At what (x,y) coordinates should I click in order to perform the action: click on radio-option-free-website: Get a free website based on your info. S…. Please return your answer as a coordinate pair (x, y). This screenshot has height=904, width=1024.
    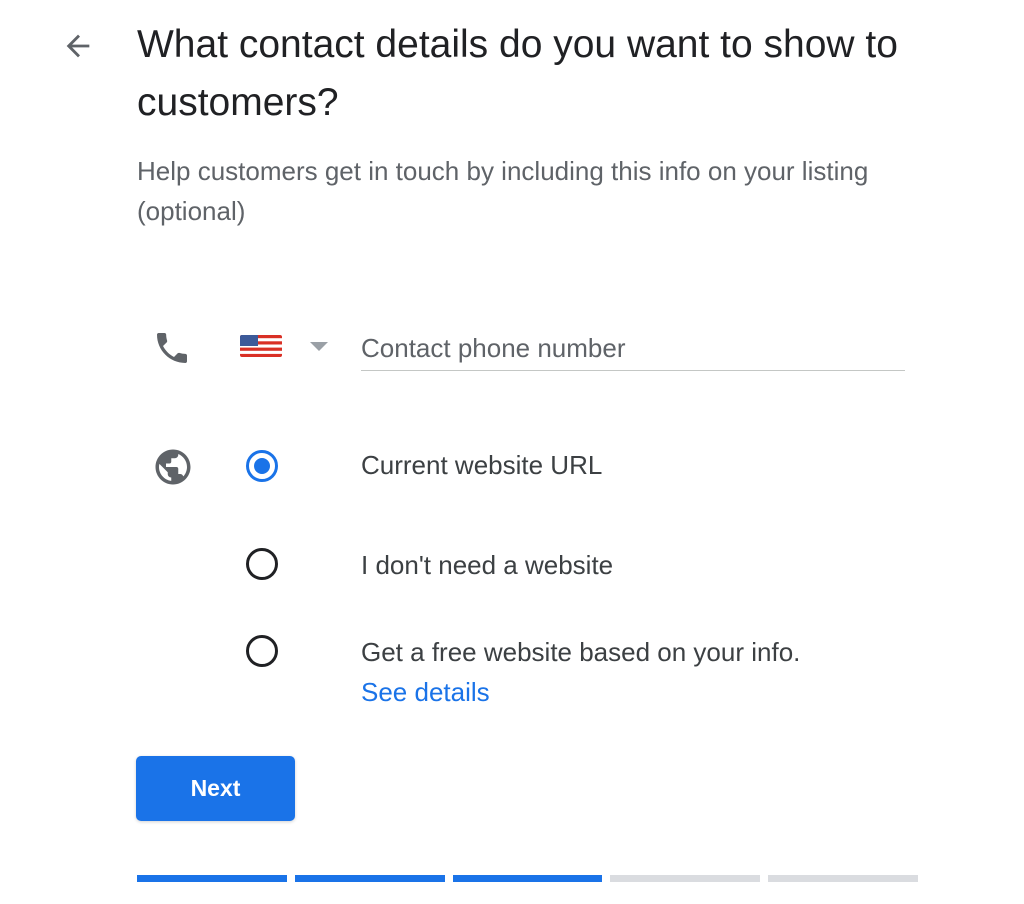
    Looking at the image, I should click on (520, 671).